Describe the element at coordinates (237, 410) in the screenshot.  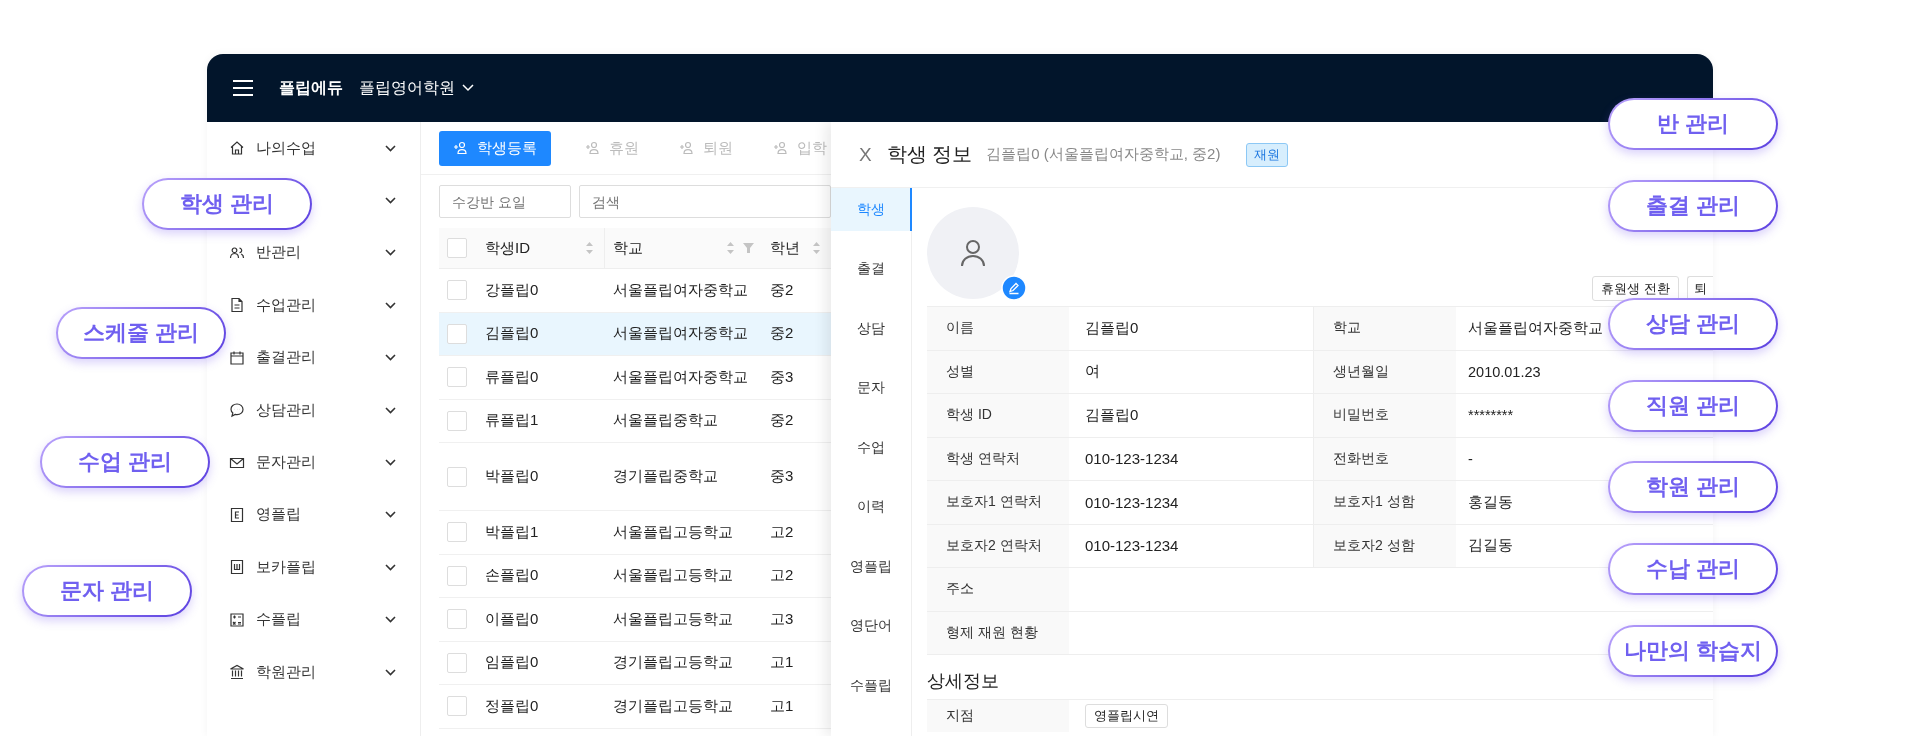
I see `chat-icon` at that location.